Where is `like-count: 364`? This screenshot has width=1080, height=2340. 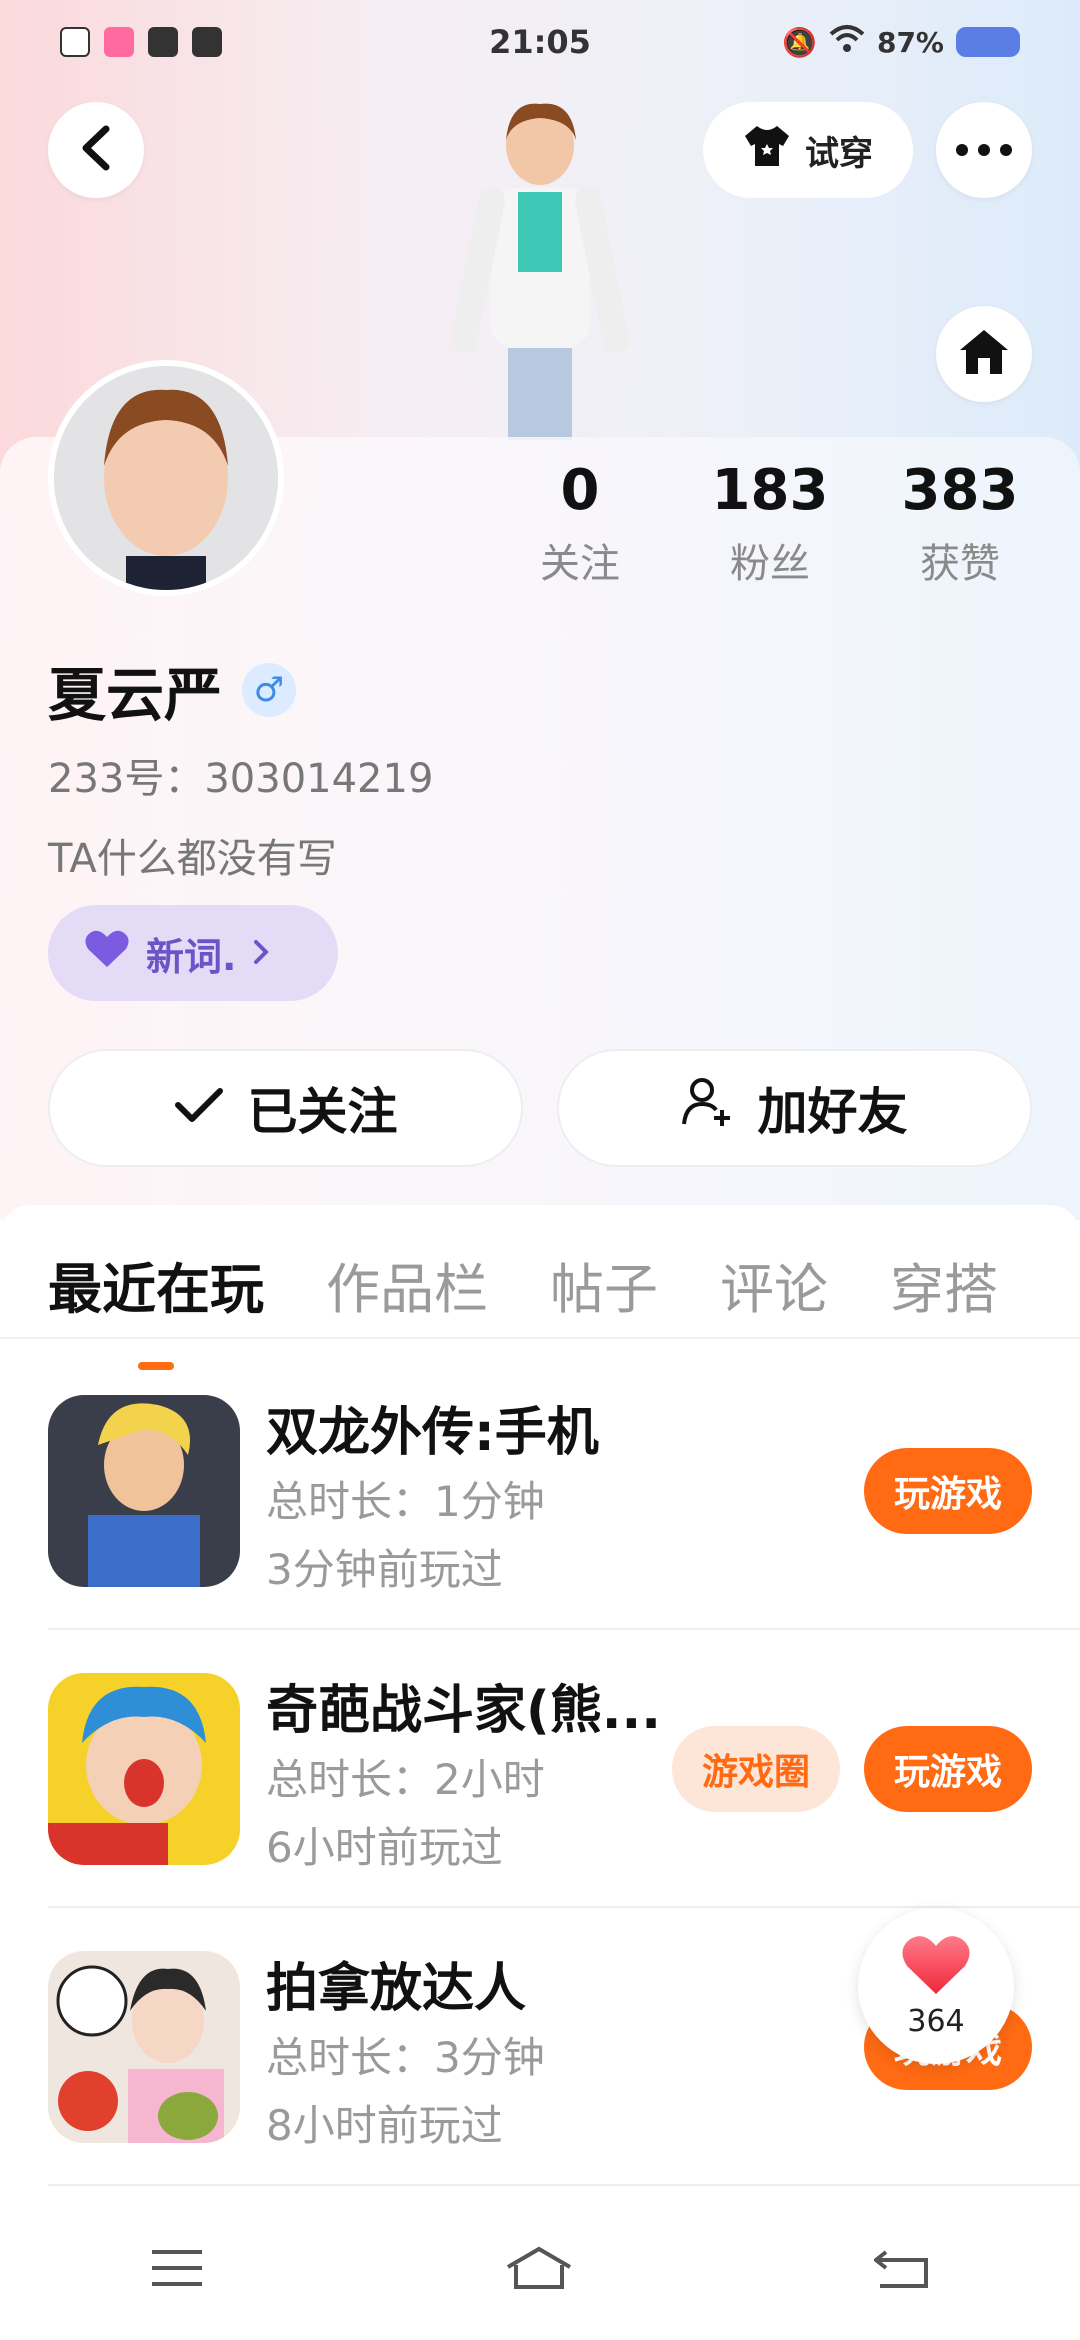
like-count: 364 is located at coordinates (936, 2021).